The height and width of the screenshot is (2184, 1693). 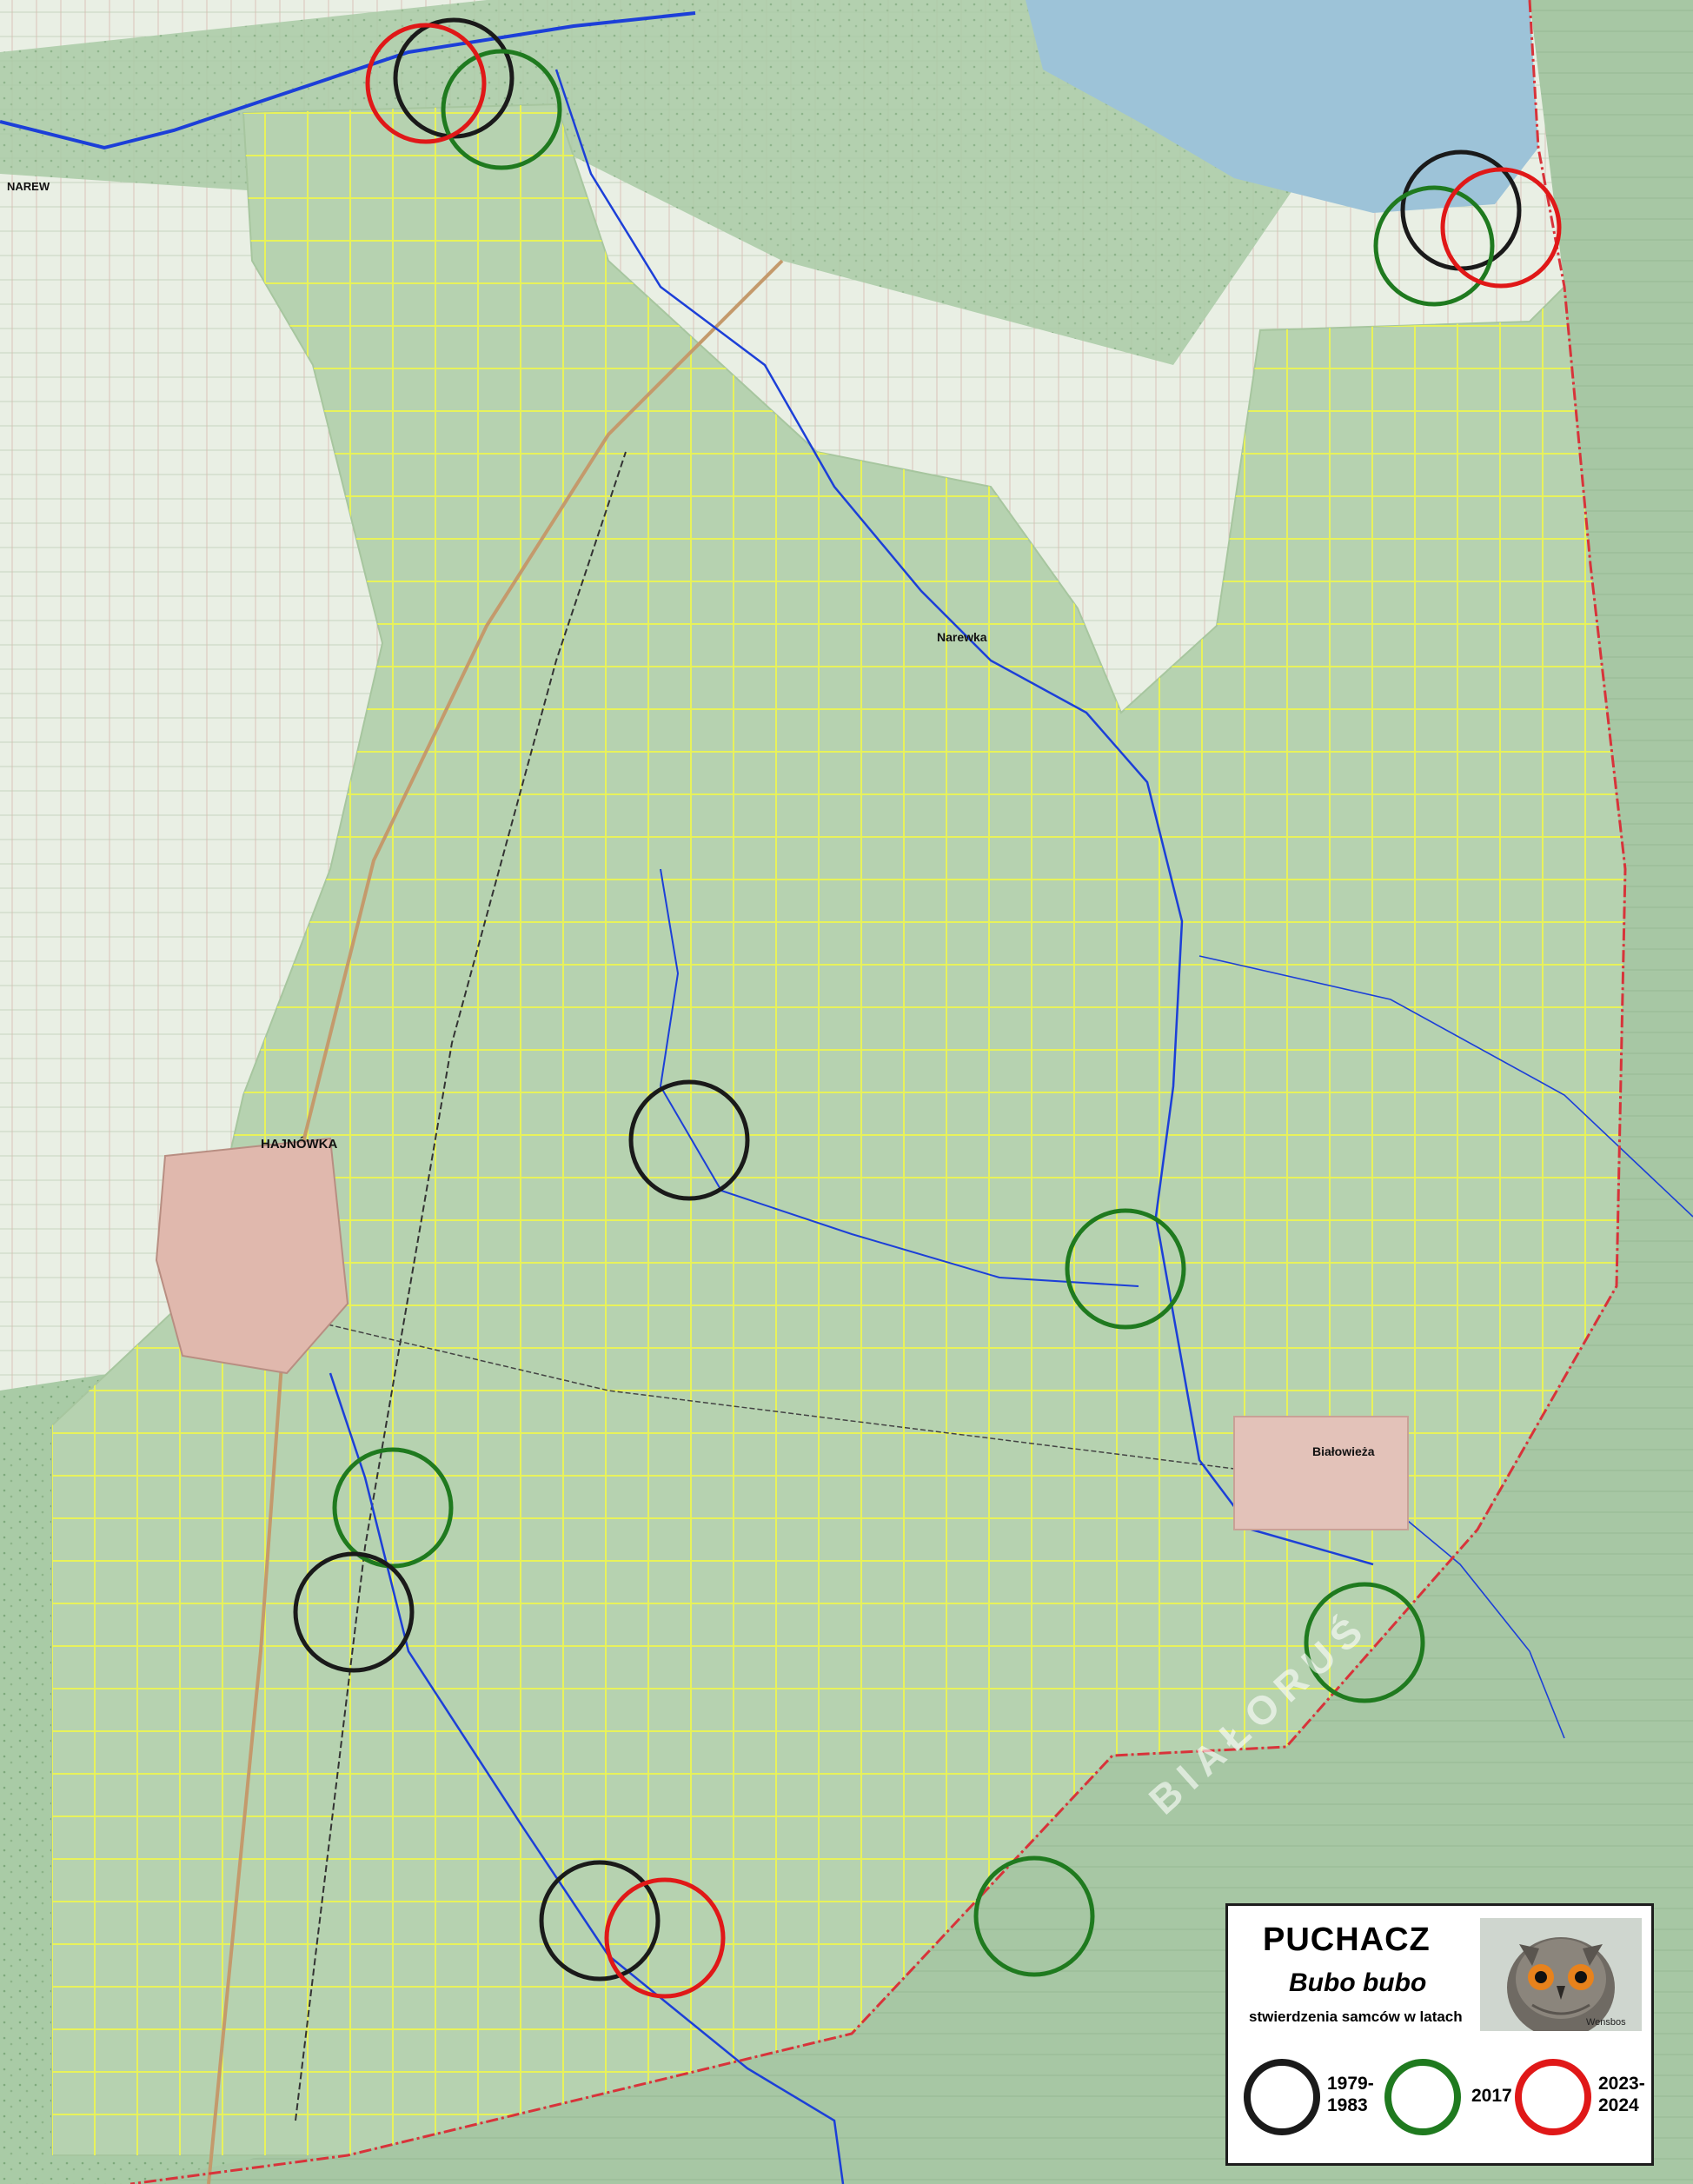 I want to click on town-label-bialowieza: Białowieża, so click(x=1343, y=1451).